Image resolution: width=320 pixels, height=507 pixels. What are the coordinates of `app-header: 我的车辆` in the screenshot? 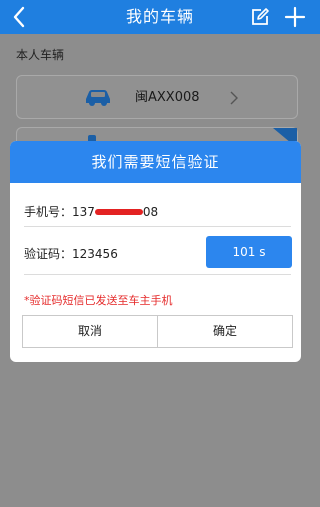 It's located at (160, 17).